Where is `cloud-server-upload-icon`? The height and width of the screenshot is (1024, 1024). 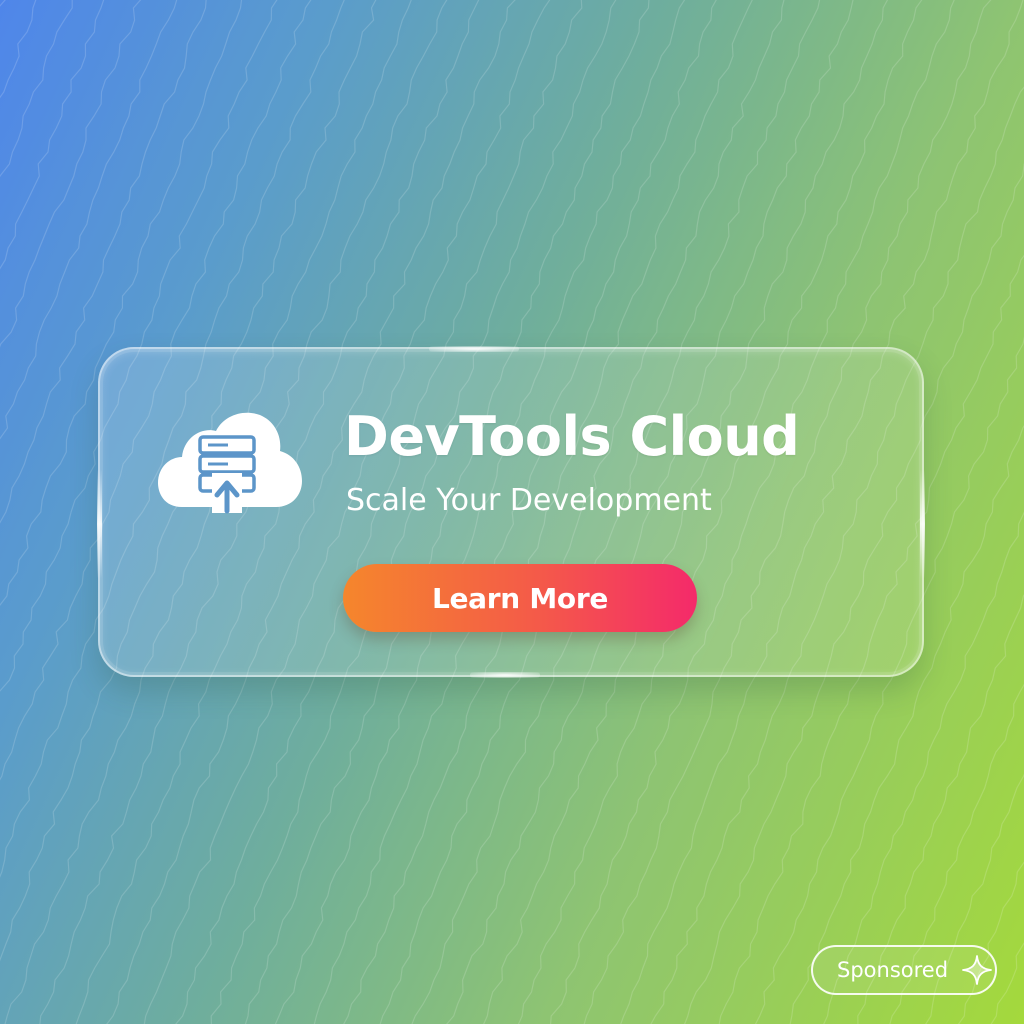
cloud-server-upload-icon is located at coordinates (230, 463).